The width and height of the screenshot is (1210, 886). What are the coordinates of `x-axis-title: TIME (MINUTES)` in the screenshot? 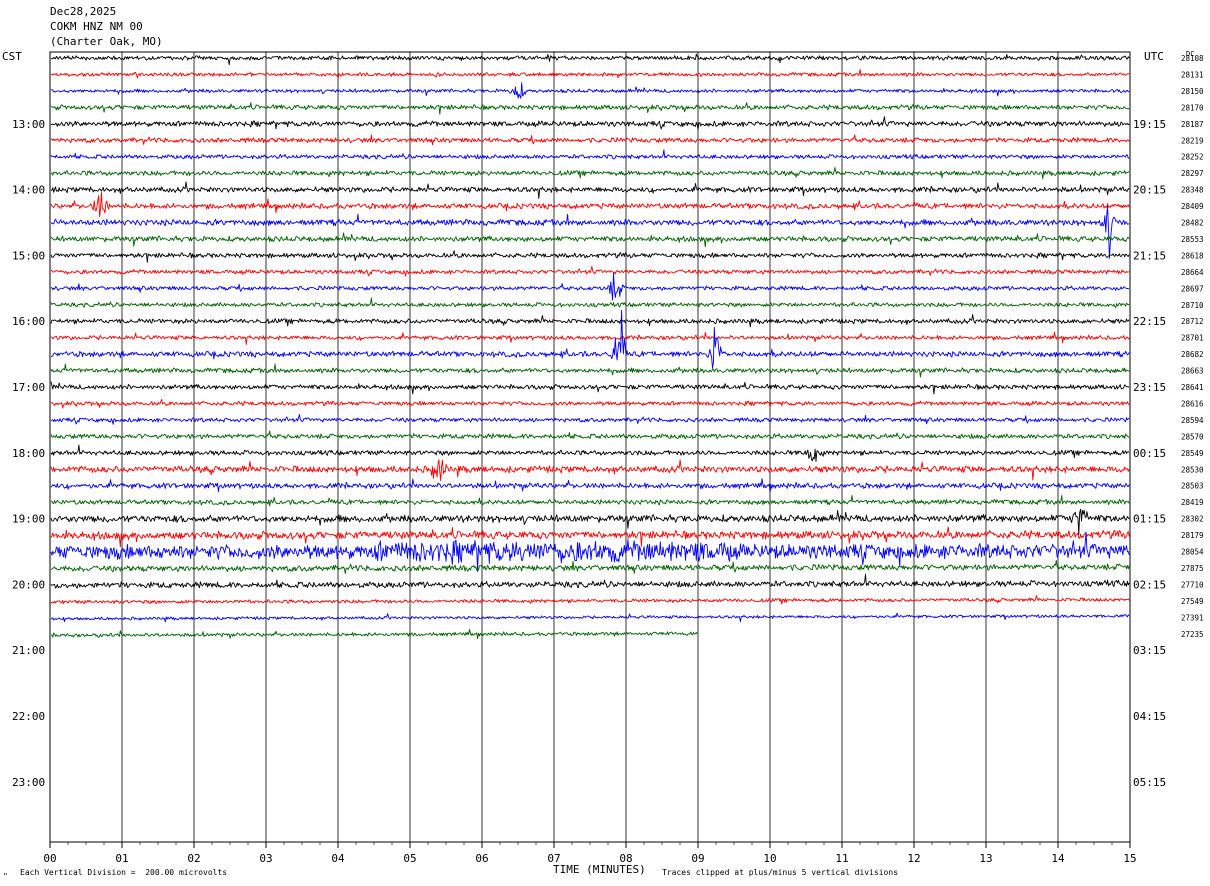 It's located at (599, 869).